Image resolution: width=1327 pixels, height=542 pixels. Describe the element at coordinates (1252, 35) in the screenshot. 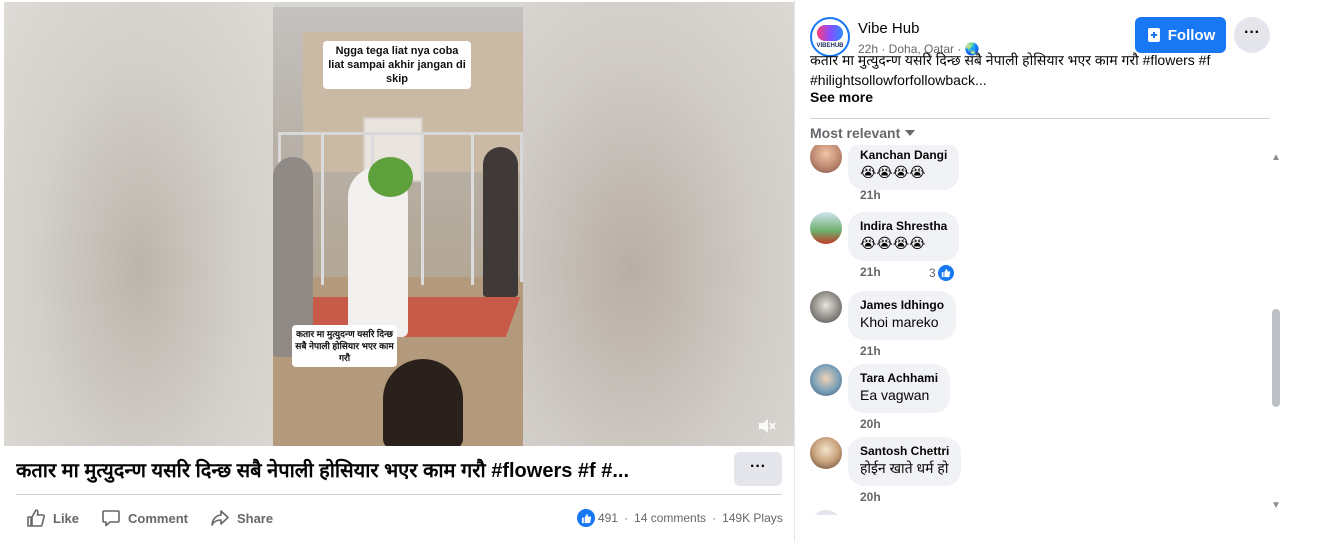

I see `page-more-options-button: ···` at that location.